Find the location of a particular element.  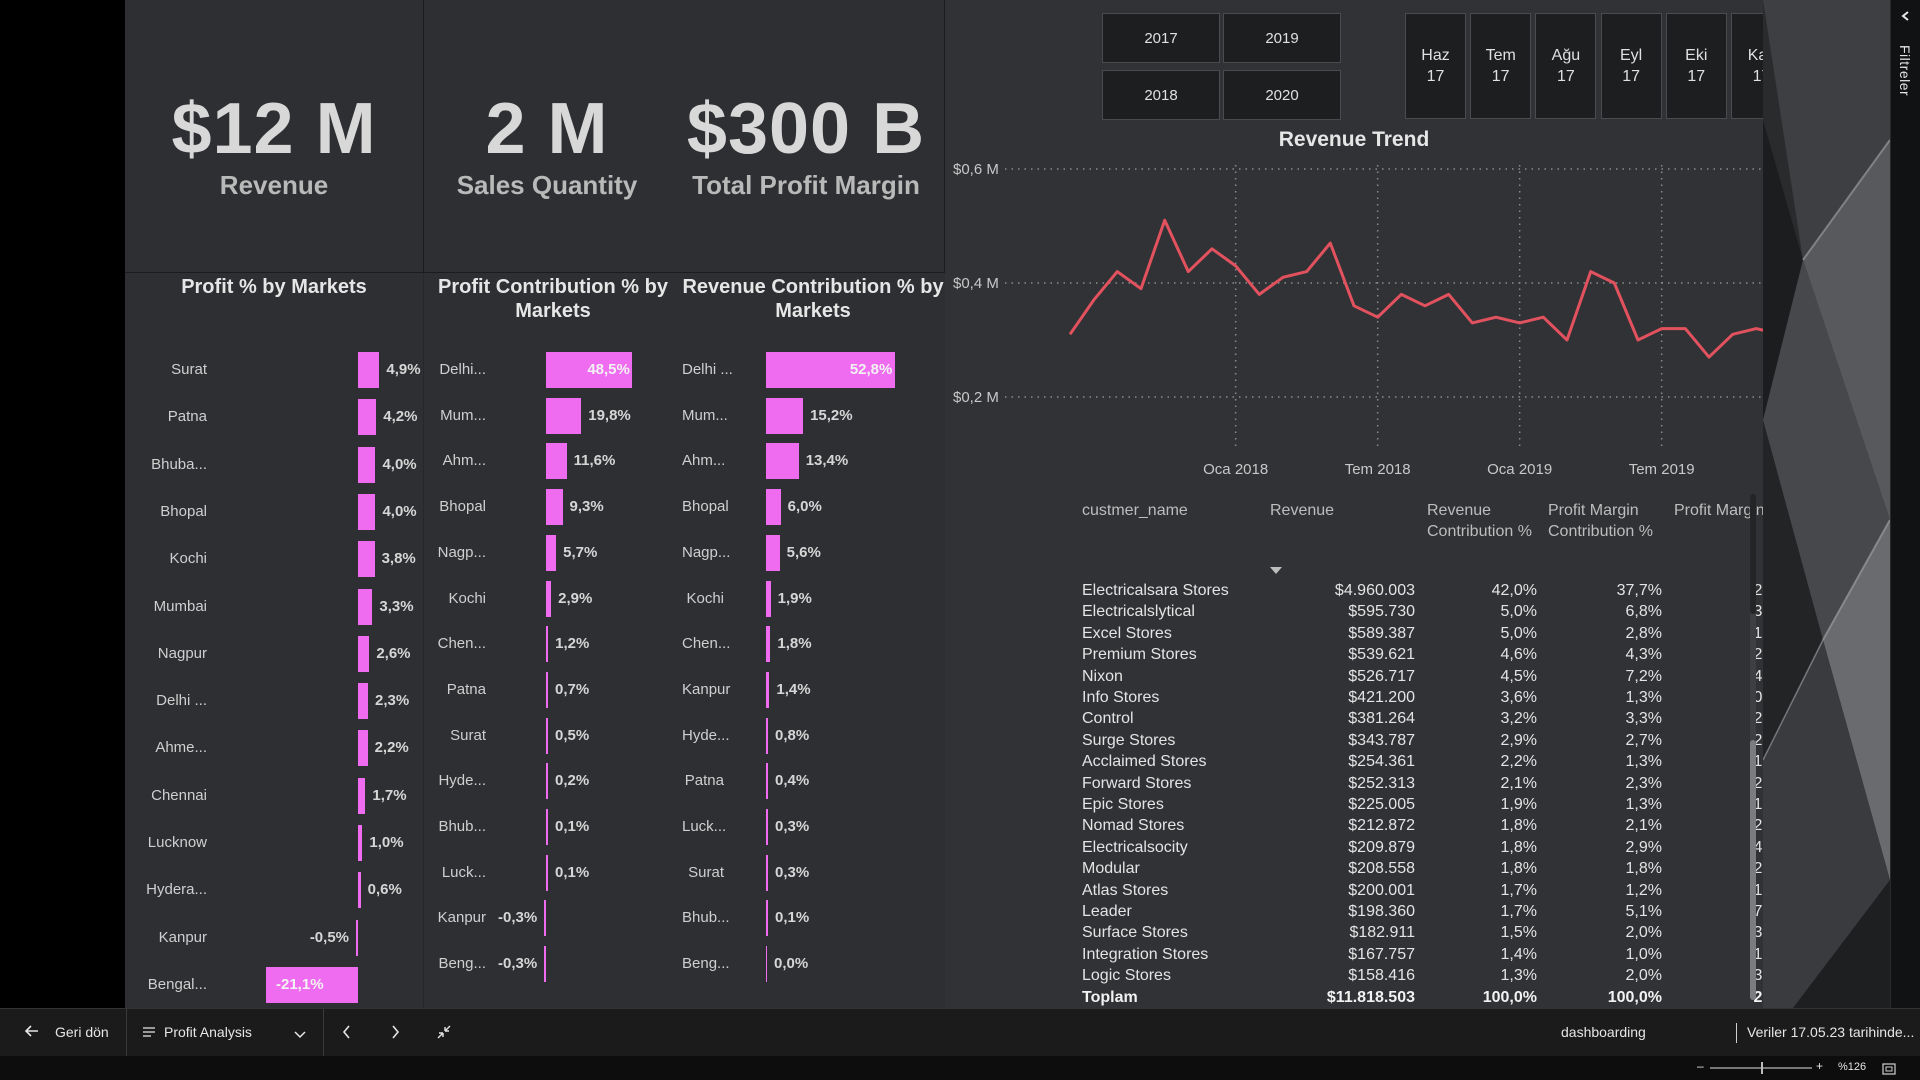

table-cell: 1,9% is located at coordinates (1467, 804).